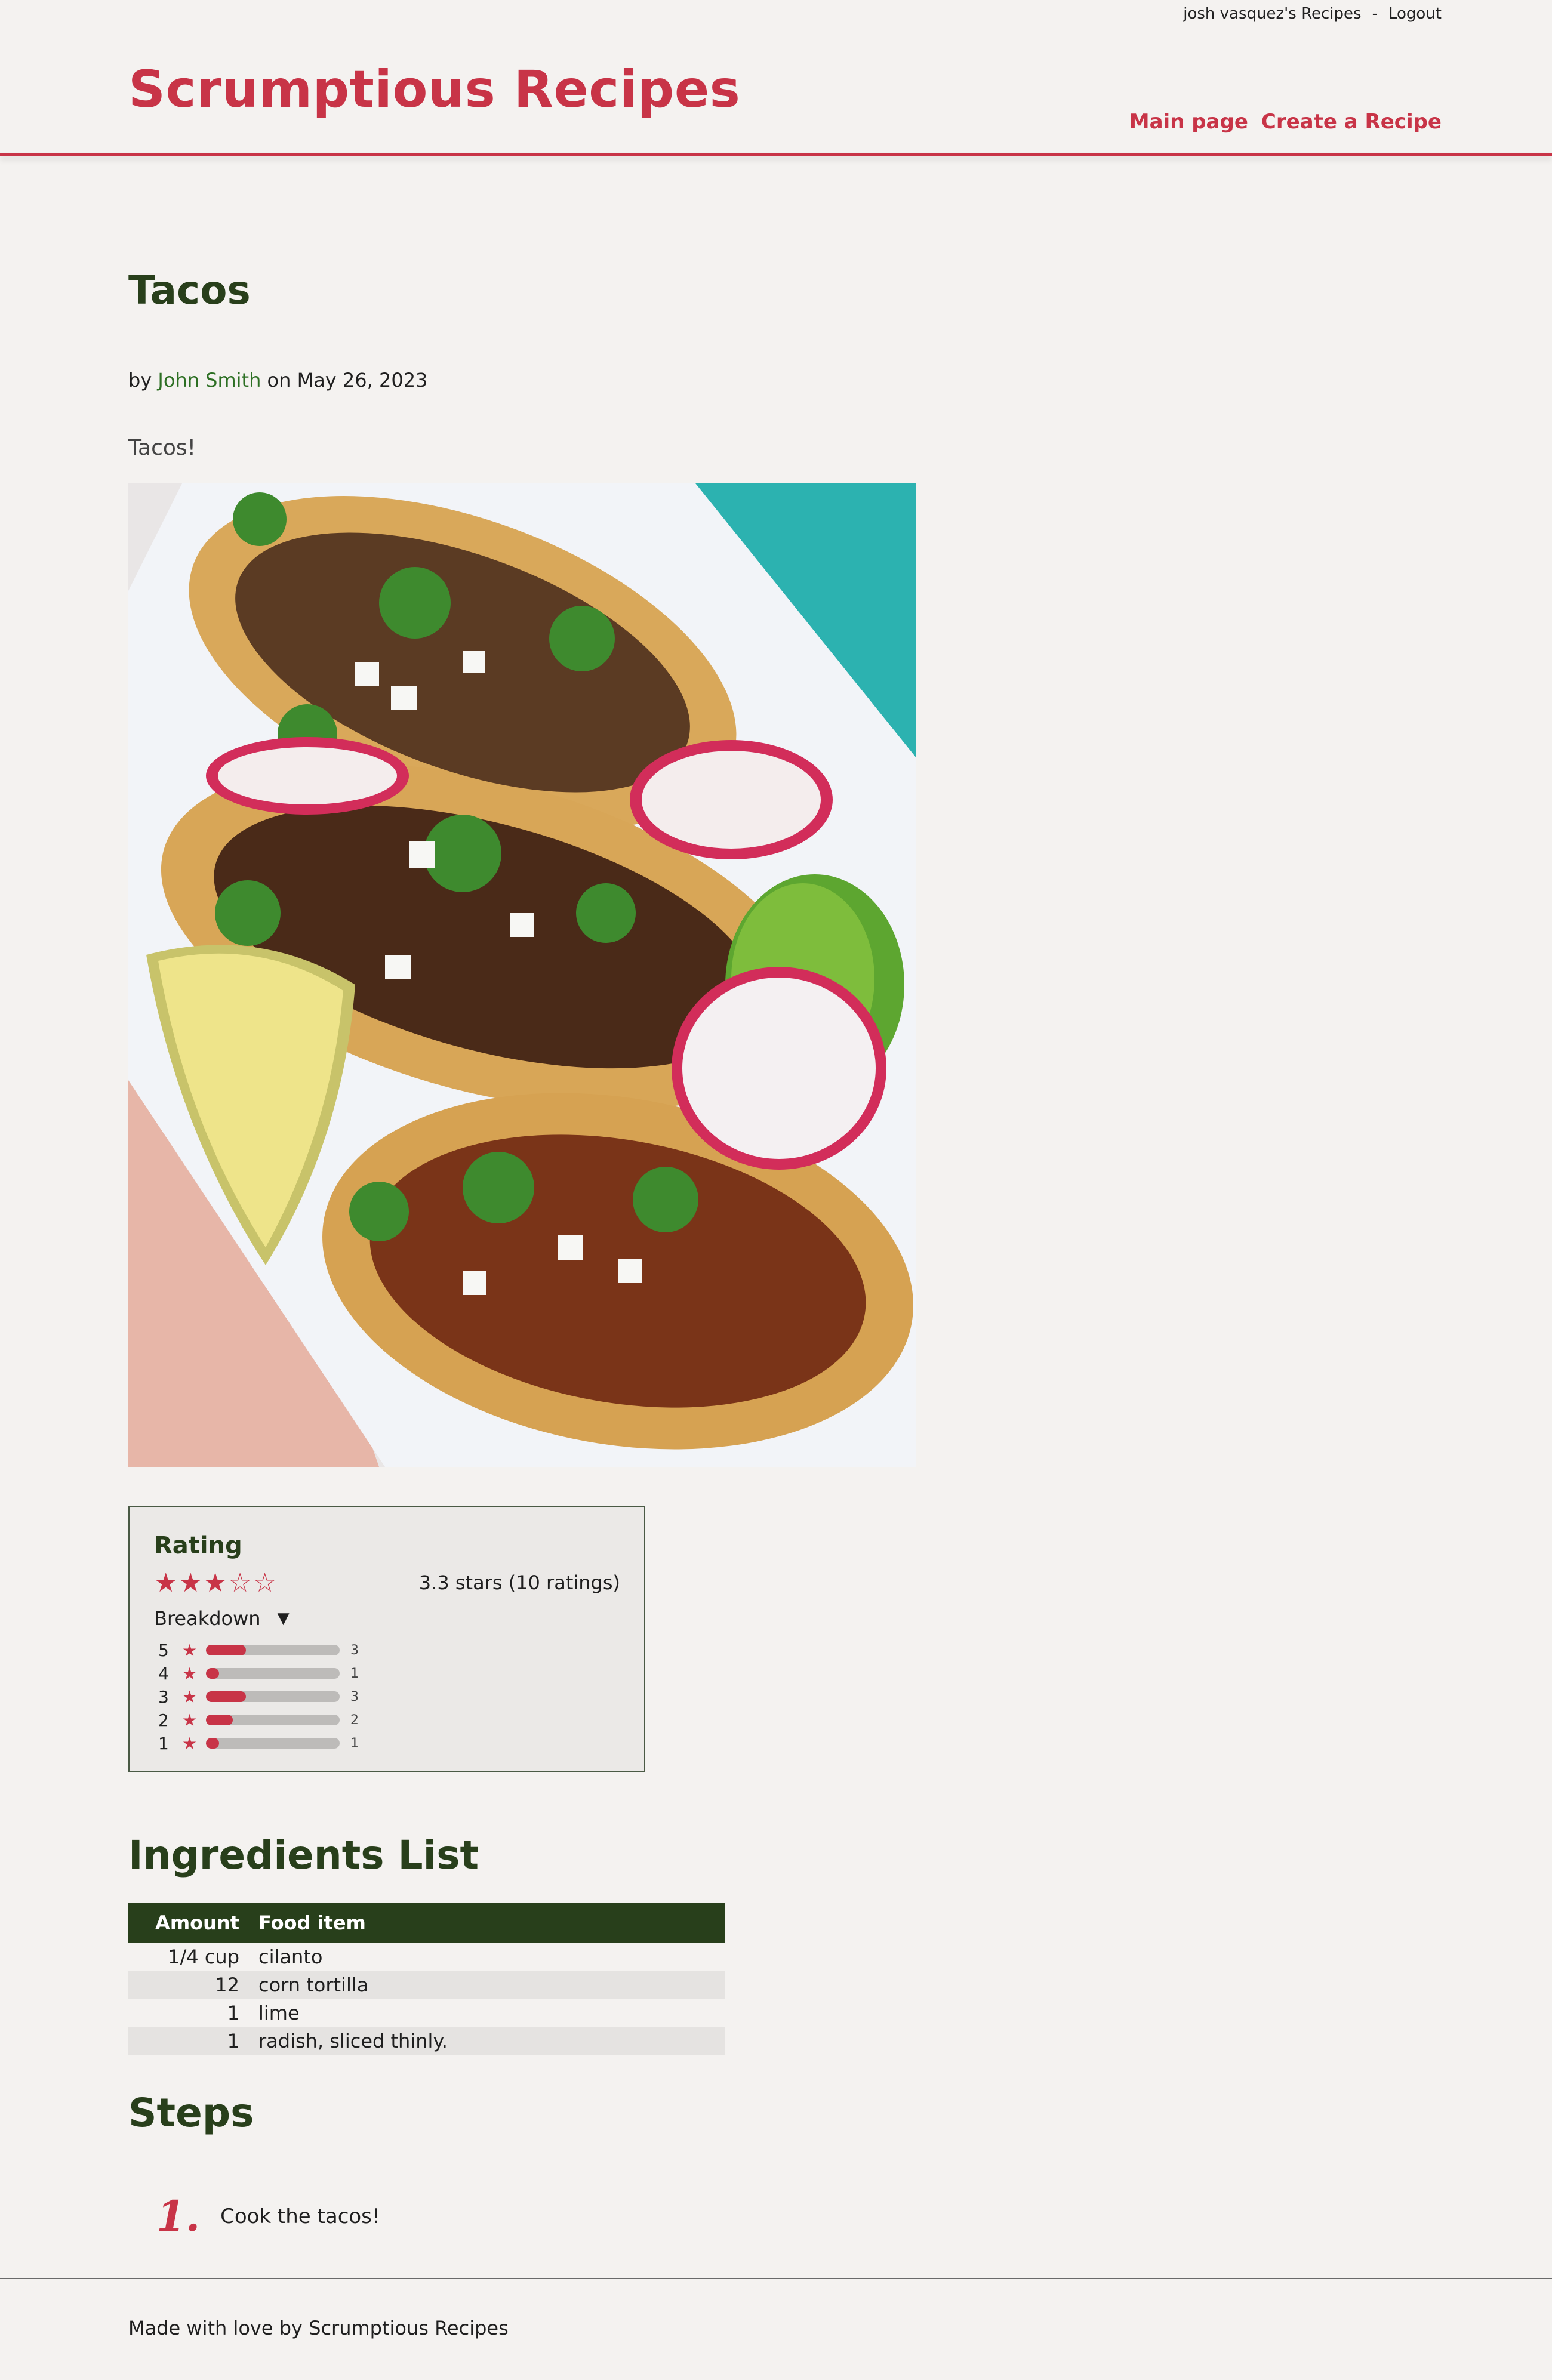 This screenshot has width=1552, height=2380. Describe the element at coordinates (318, 2328) in the screenshot. I see `footer-text: Made with love by Scrumptious Recipes` at that location.